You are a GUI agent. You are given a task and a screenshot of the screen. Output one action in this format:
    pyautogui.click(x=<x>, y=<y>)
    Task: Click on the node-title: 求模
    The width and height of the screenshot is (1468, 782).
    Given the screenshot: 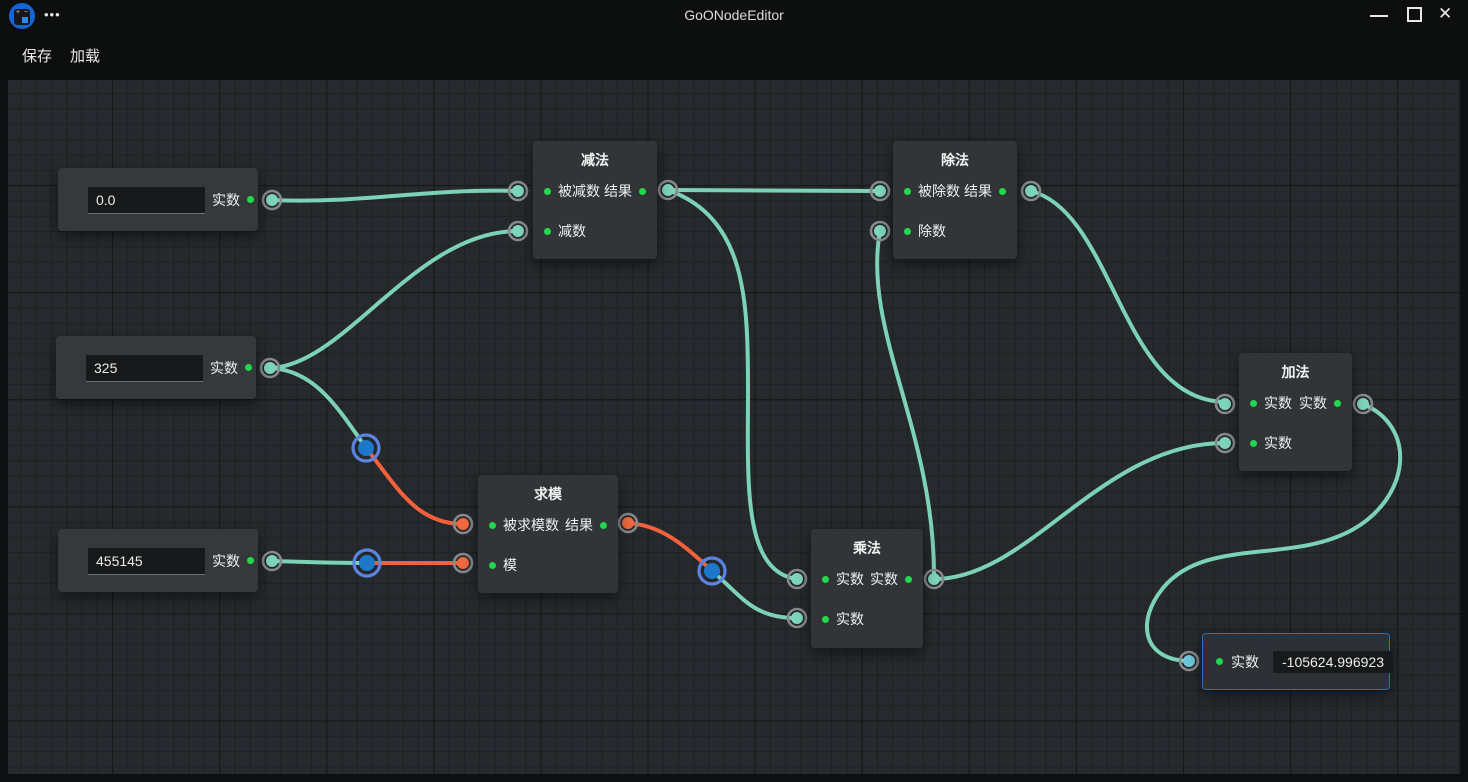 What is the action you would take?
    pyautogui.click(x=548, y=494)
    